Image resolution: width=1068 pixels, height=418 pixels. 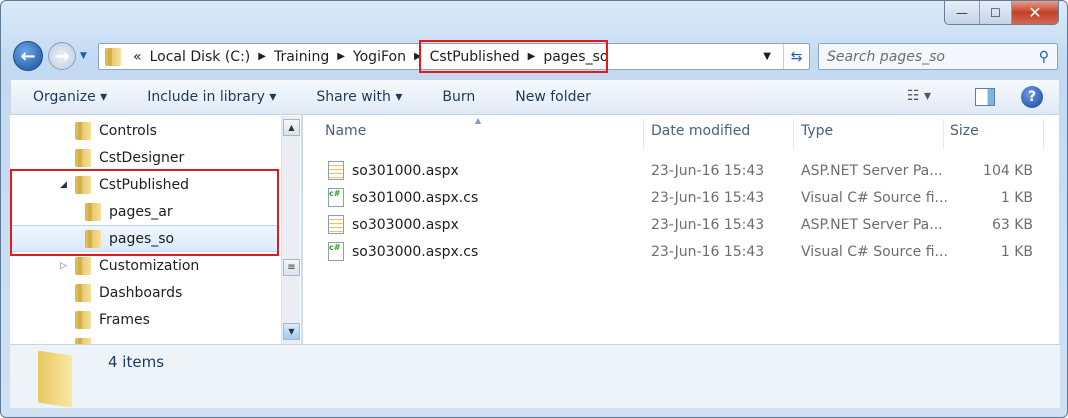 I want to click on file-name: so301000.aspx.cs, so click(x=415, y=198).